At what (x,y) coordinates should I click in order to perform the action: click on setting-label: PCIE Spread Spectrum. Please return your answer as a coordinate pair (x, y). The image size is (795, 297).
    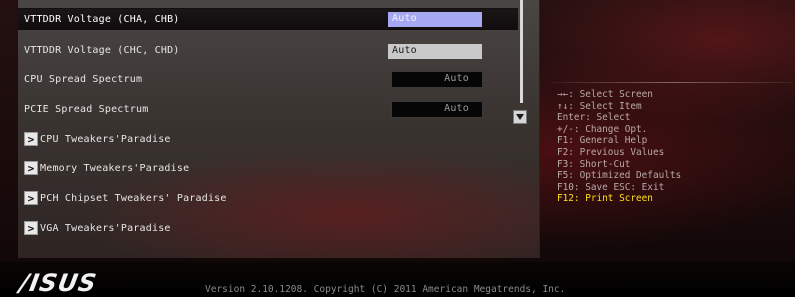
    Looking at the image, I should click on (86, 109).